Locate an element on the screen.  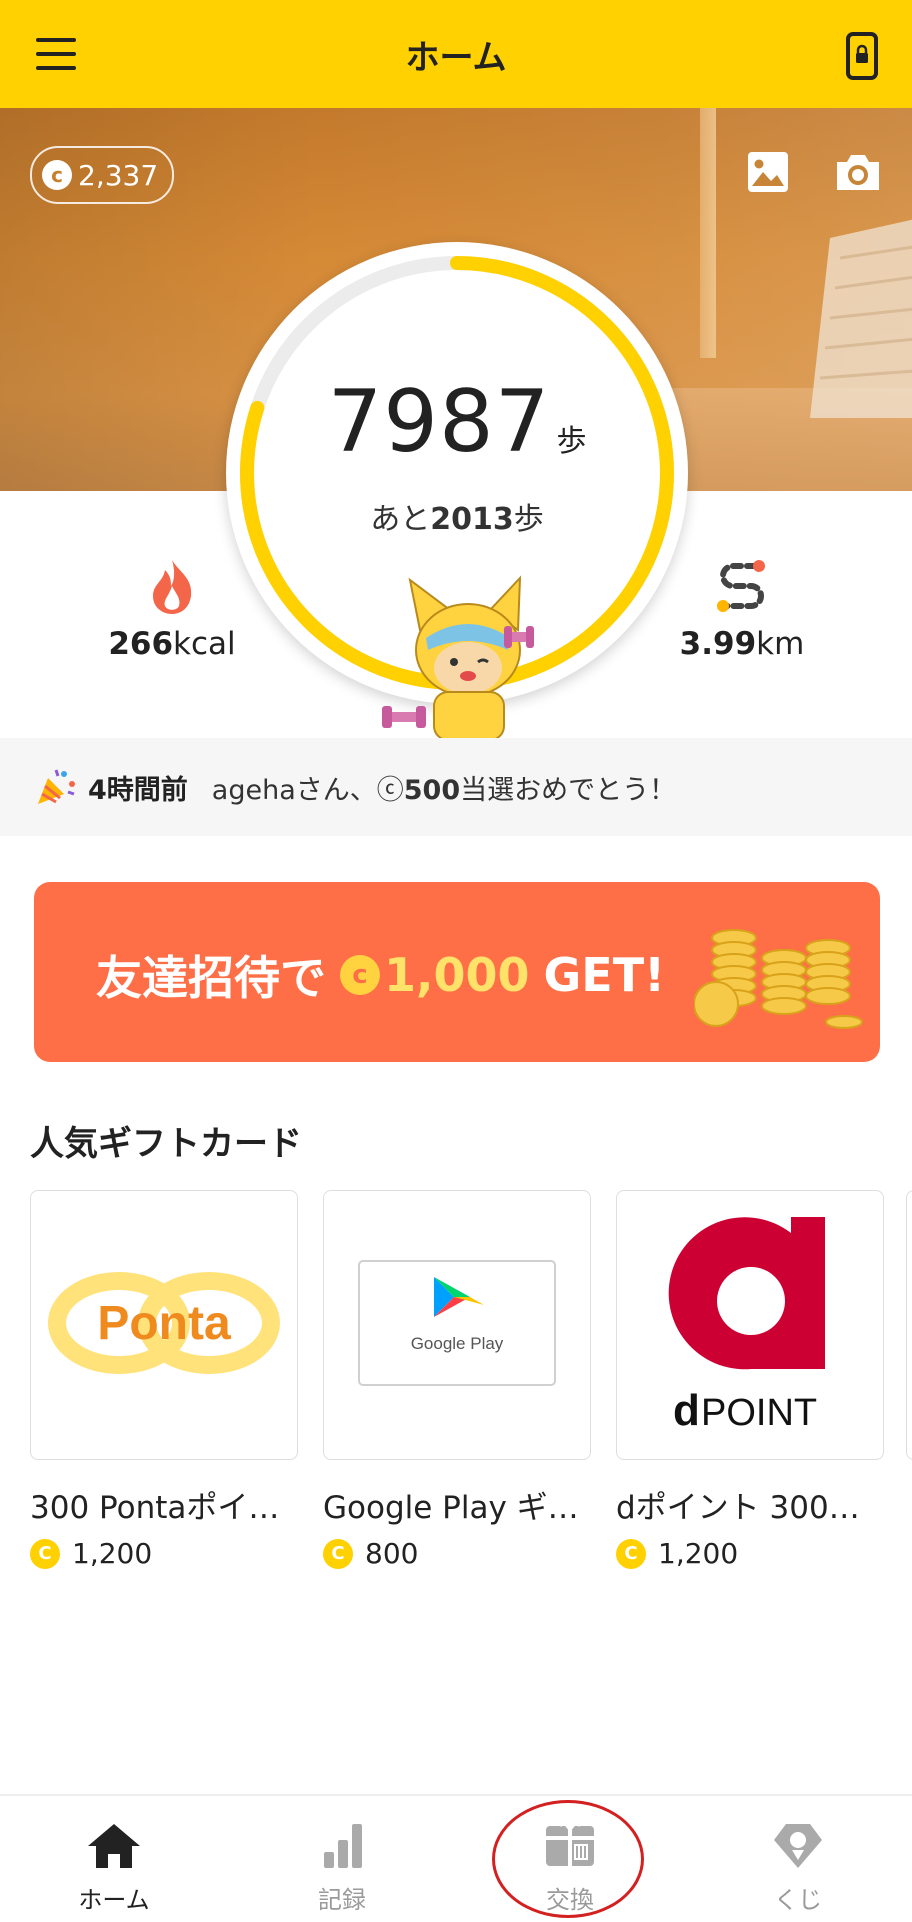
phone-lock-icon is located at coordinates (862, 56).